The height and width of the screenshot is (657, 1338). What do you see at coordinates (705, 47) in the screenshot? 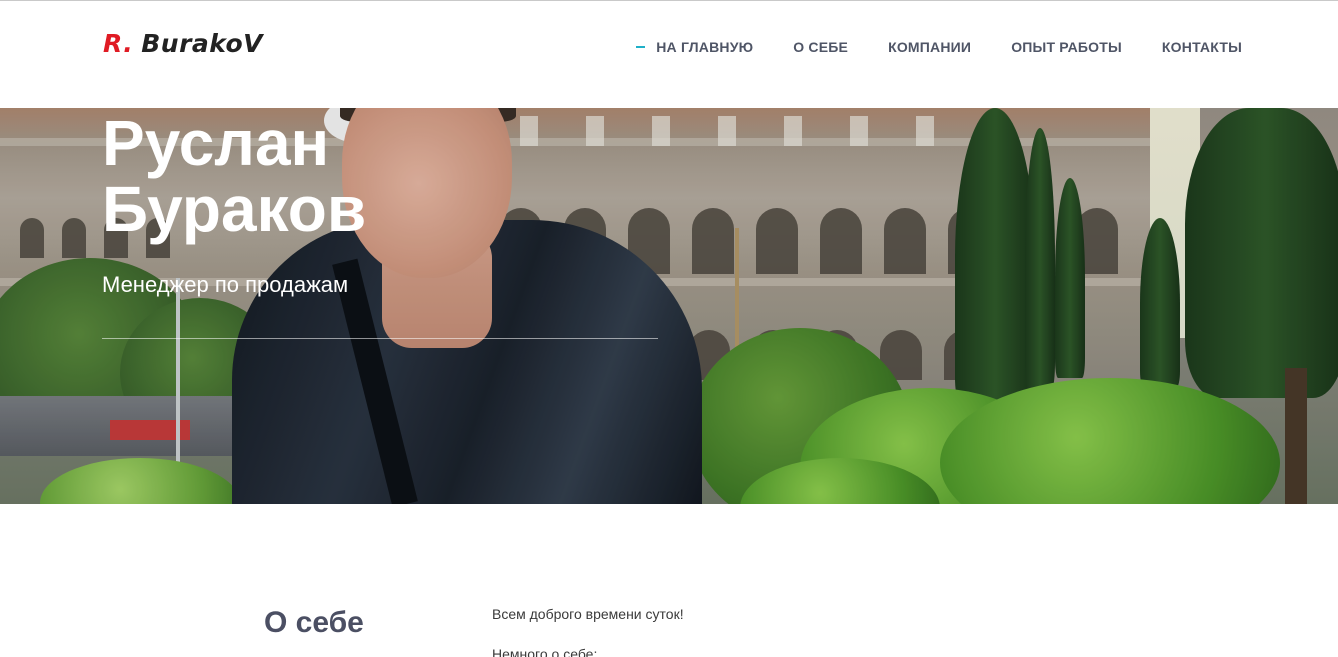
I see `nav-home-label: НА ГЛАВНУЮ` at bounding box center [705, 47].